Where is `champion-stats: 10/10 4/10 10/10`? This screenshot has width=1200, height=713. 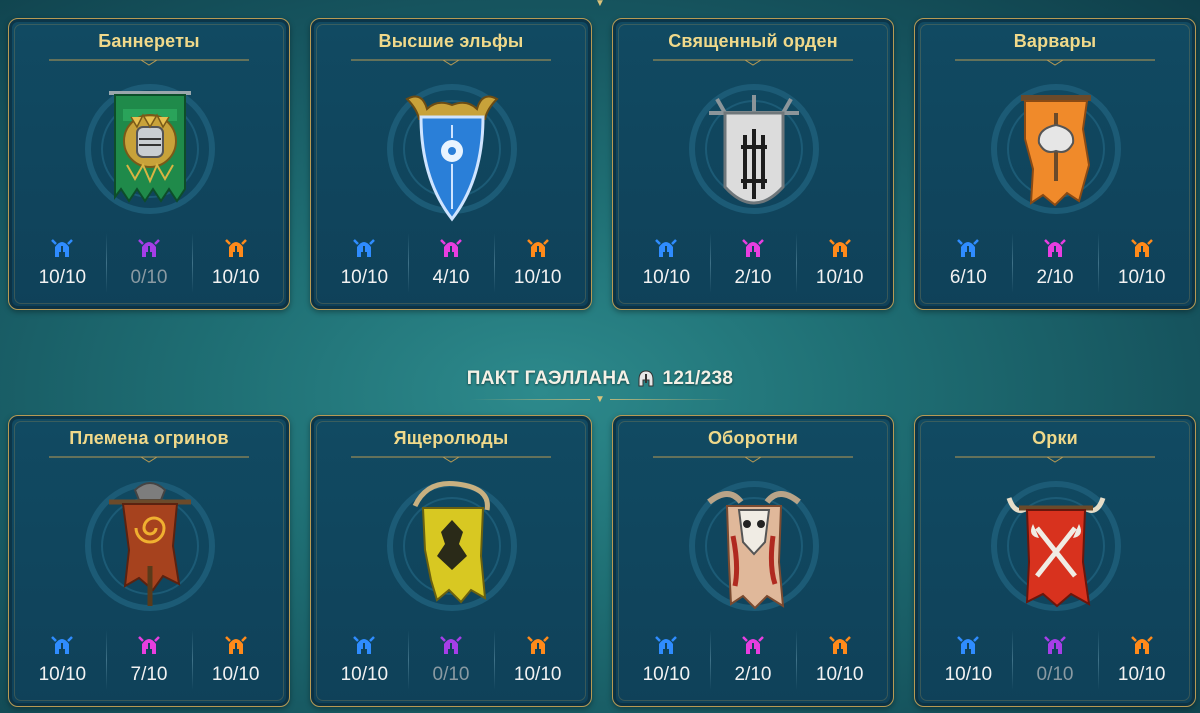 champion-stats: 10/10 4/10 10/10 is located at coordinates (451, 264).